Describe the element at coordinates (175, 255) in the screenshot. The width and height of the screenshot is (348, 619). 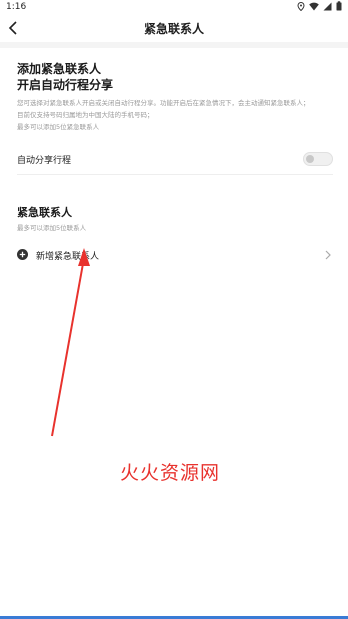
I see `add-contact-button: 新增紧急联系人` at that location.